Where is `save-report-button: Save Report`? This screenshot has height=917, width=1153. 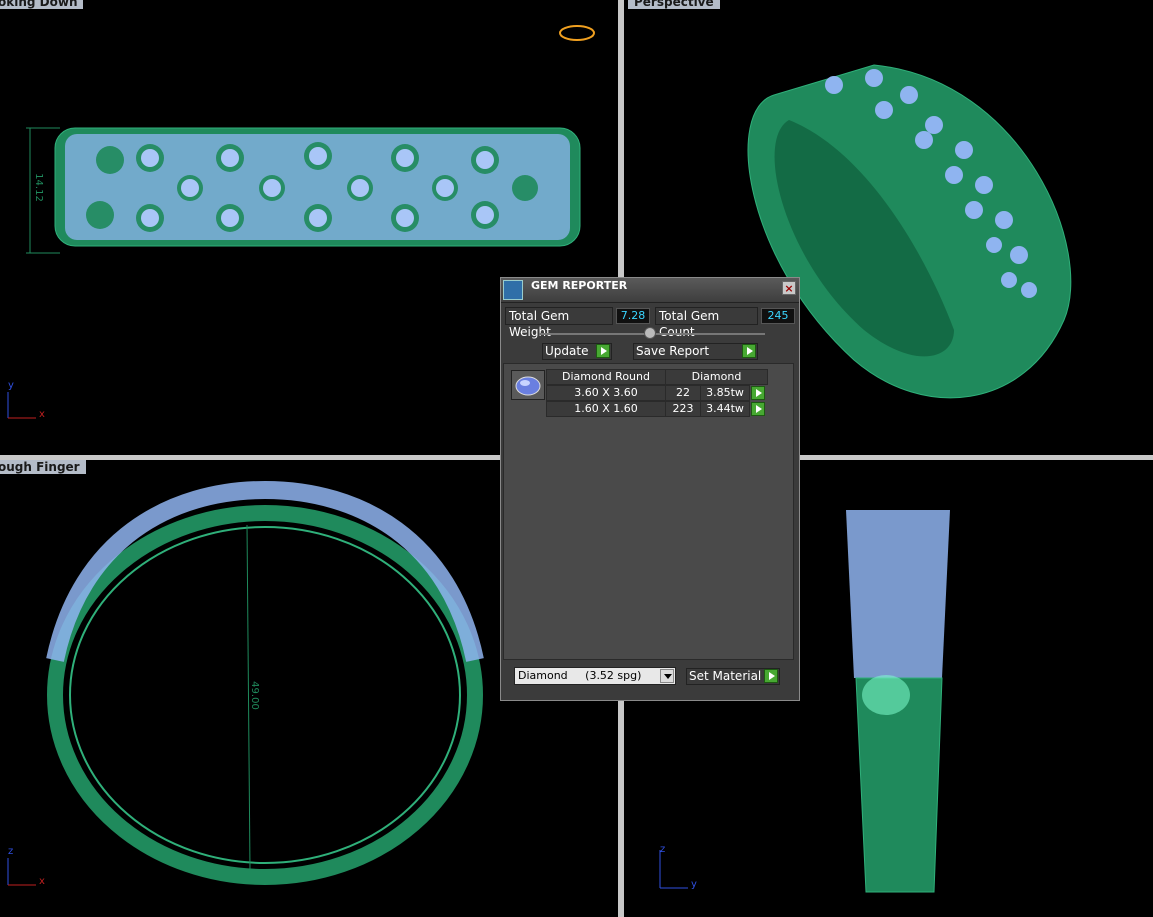 save-report-button: Save Report is located at coordinates (695, 351).